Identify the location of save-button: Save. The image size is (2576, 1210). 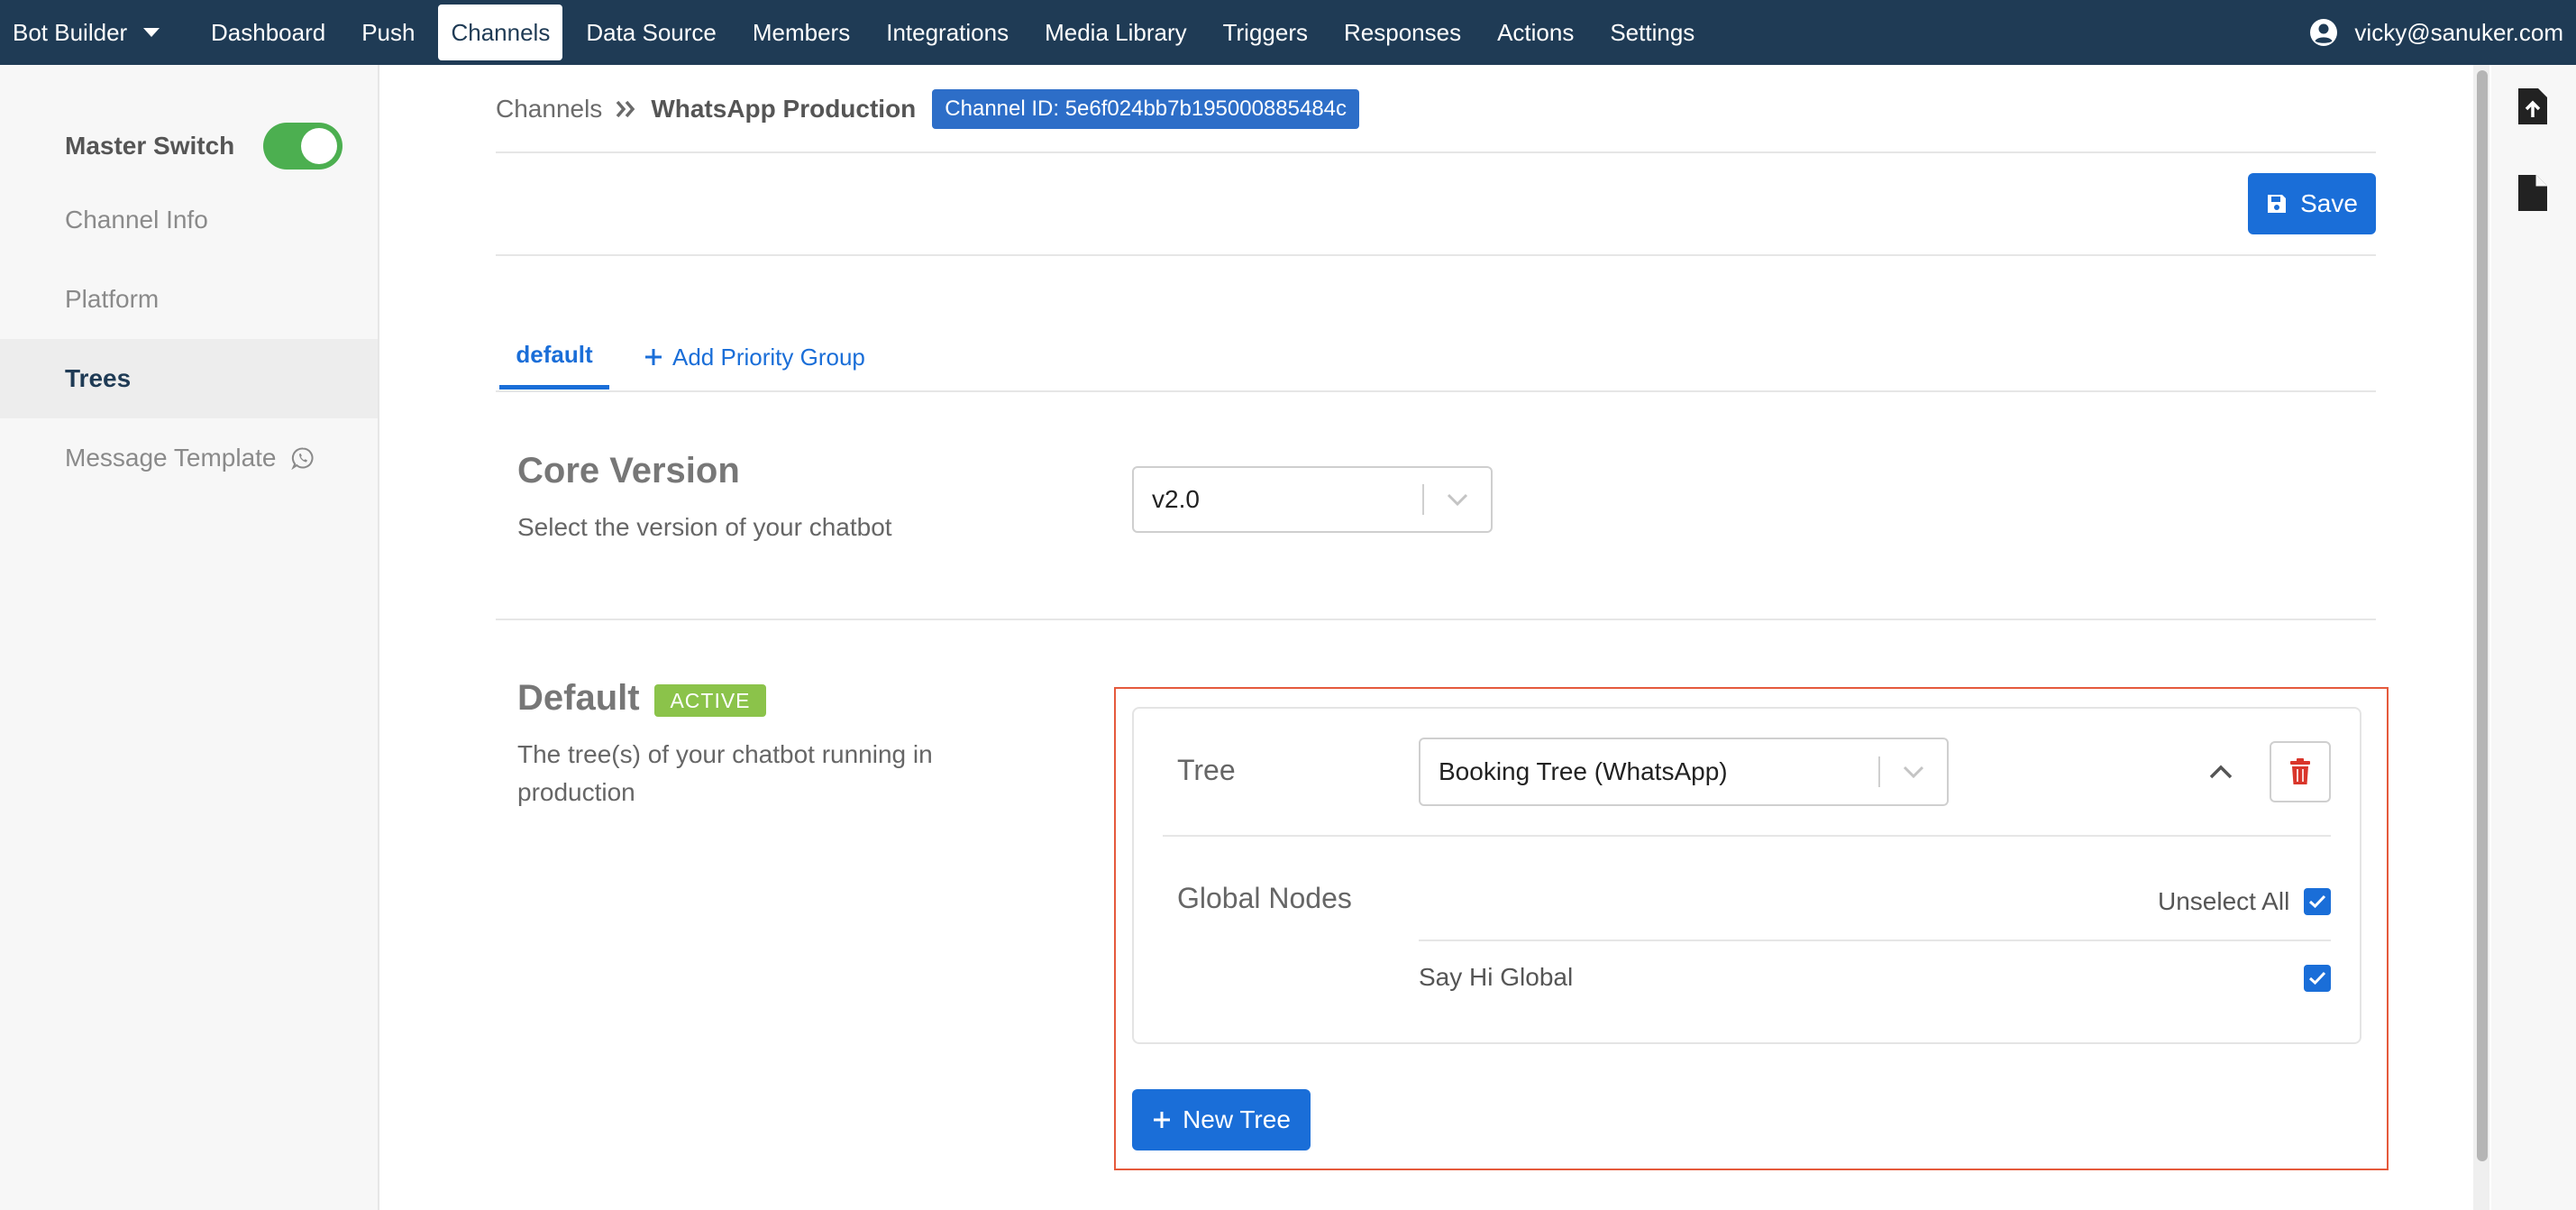
(2312, 204).